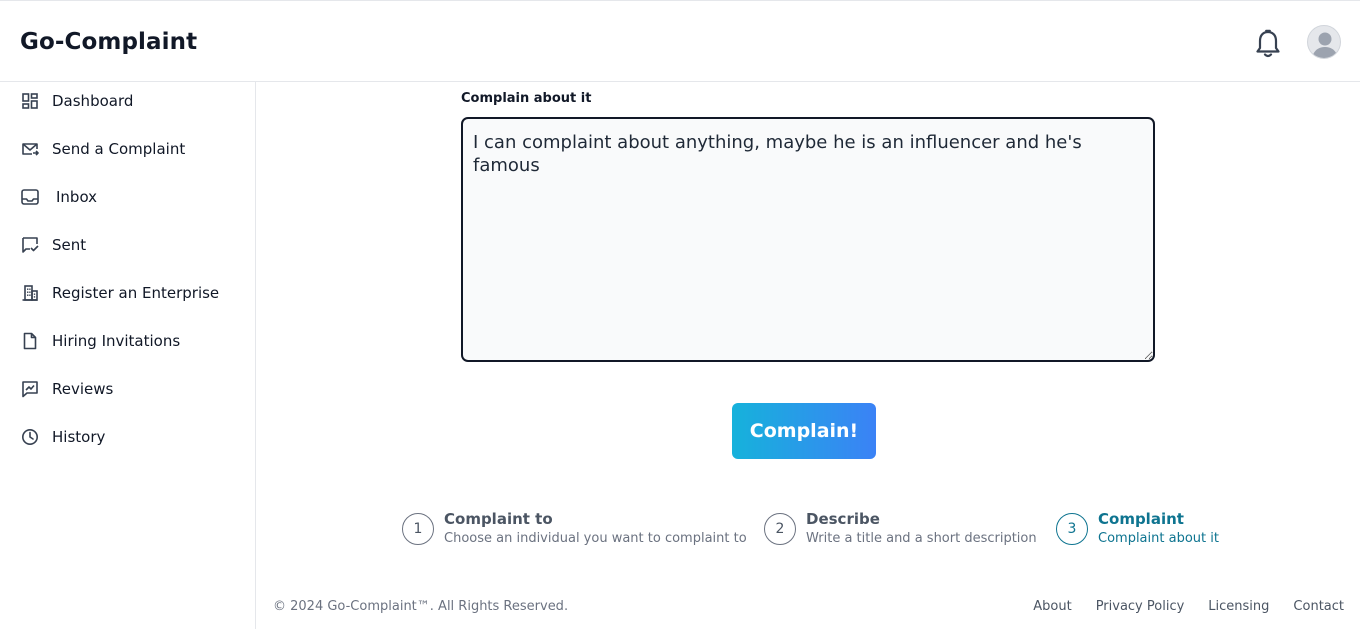 This screenshot has height=629, width=1360. Describe the element at coordinates (77, 197) in the screenshot. I see `sidebar-item-label: Inbox` at that location.